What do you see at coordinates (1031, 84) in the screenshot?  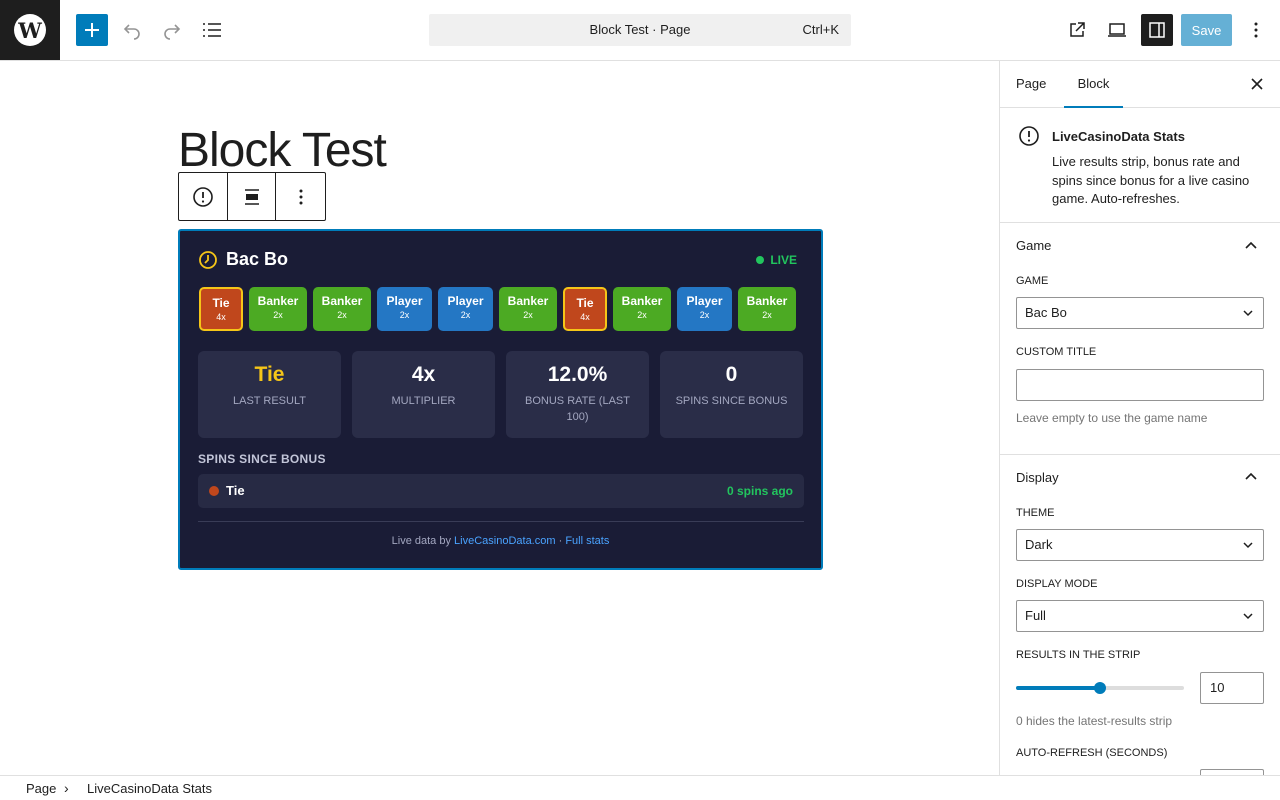 I see `tab-page: Page` at bounding box center [1031, 84].